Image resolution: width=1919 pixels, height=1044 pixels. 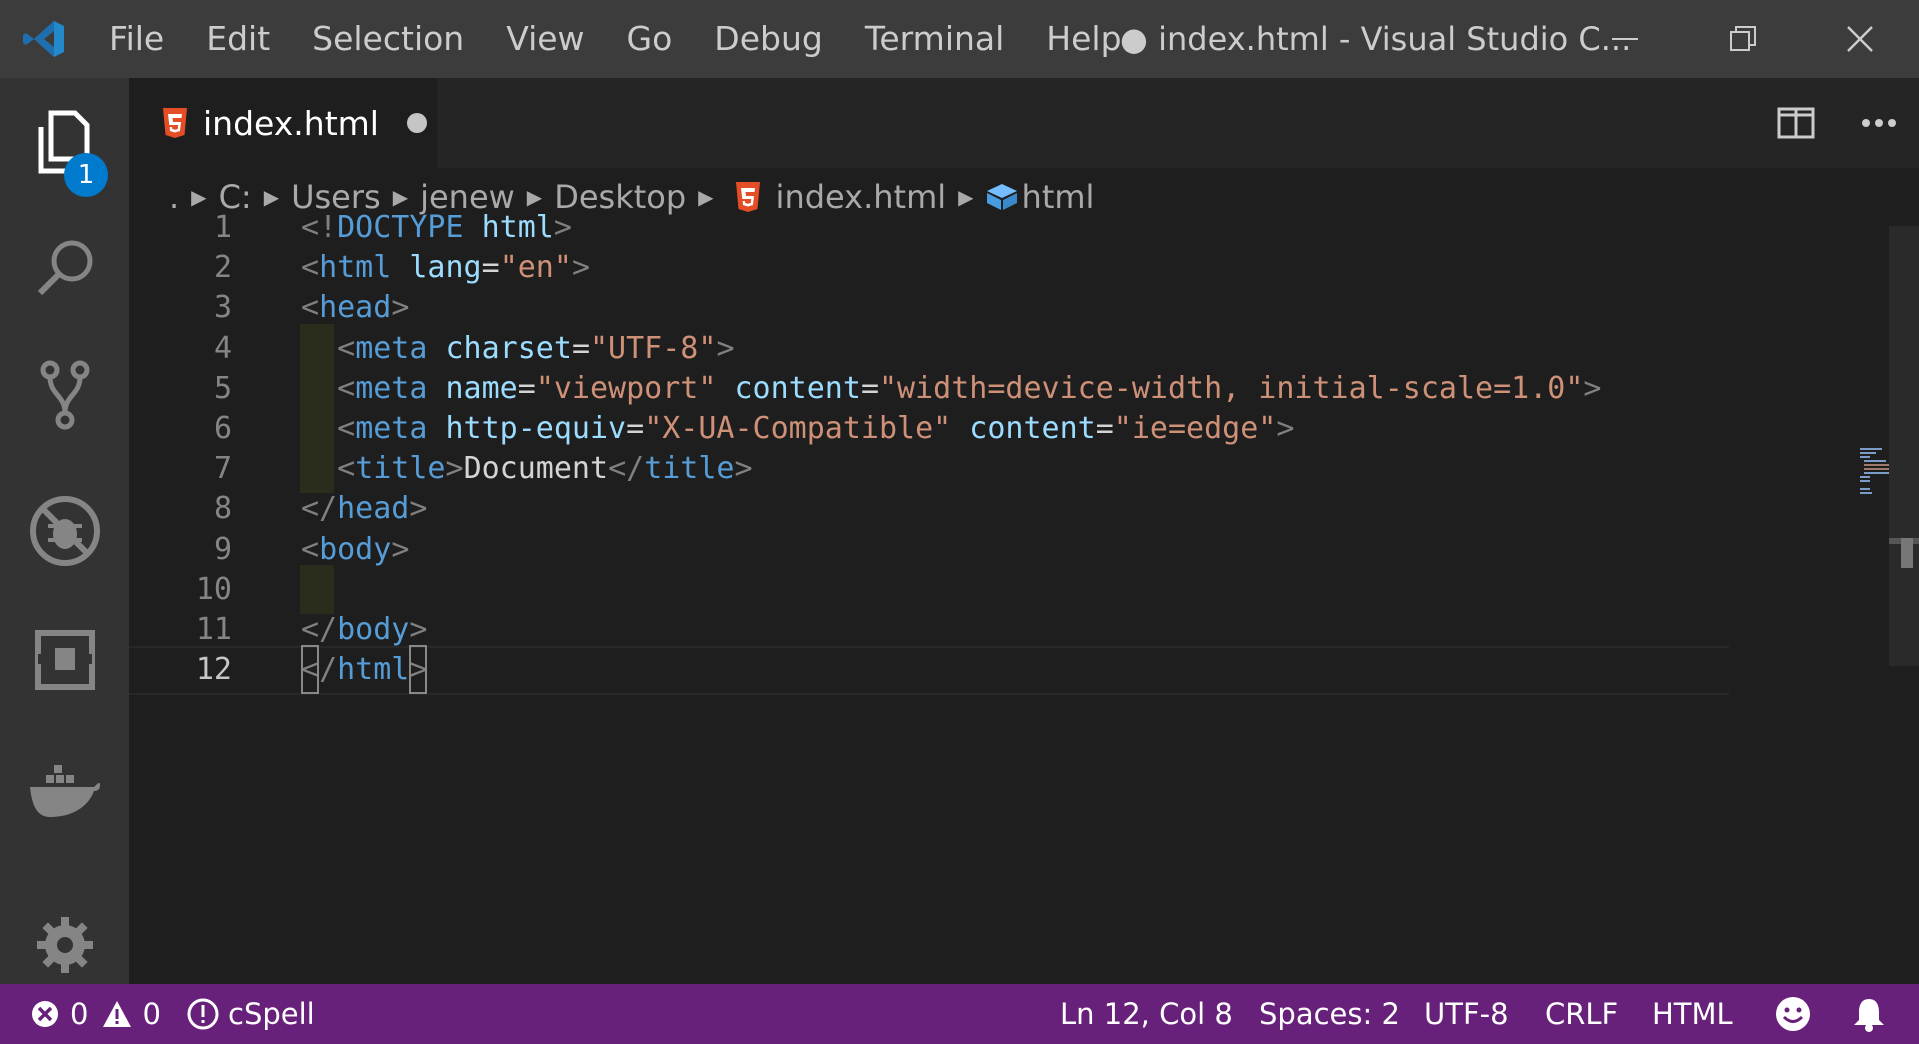 What do you see at coordinates (388, 39) in the screenshot?
I see `menu-selection: Selection` at bounding box center [388, 39].